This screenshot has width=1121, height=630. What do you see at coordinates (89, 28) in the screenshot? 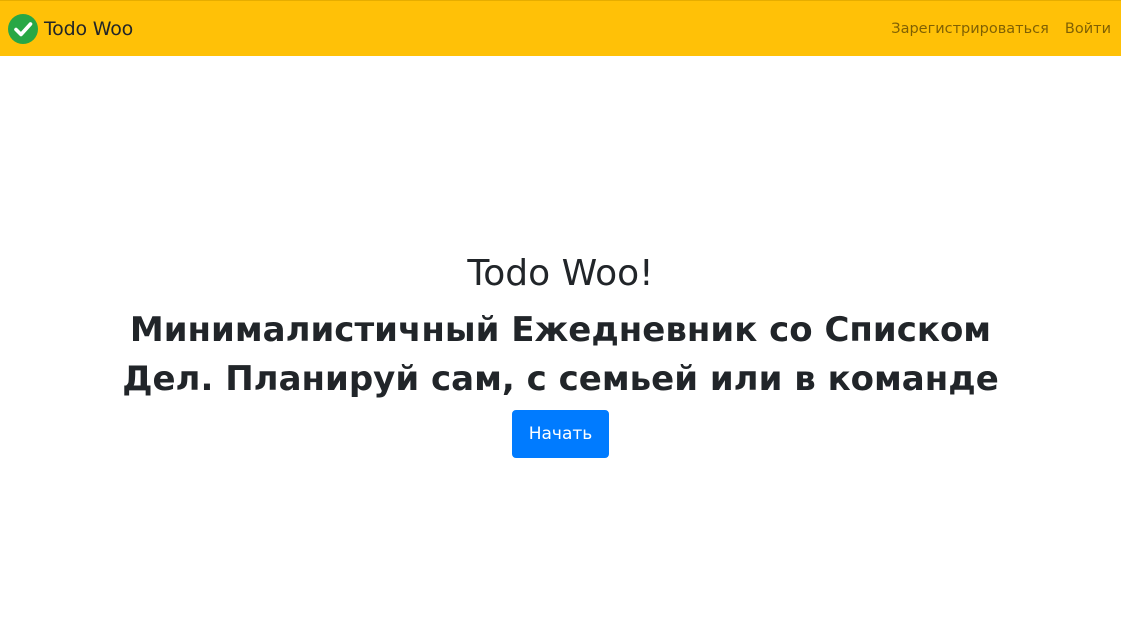
I see `brand-name: Todo Woo` at bounding box center [89, 28].